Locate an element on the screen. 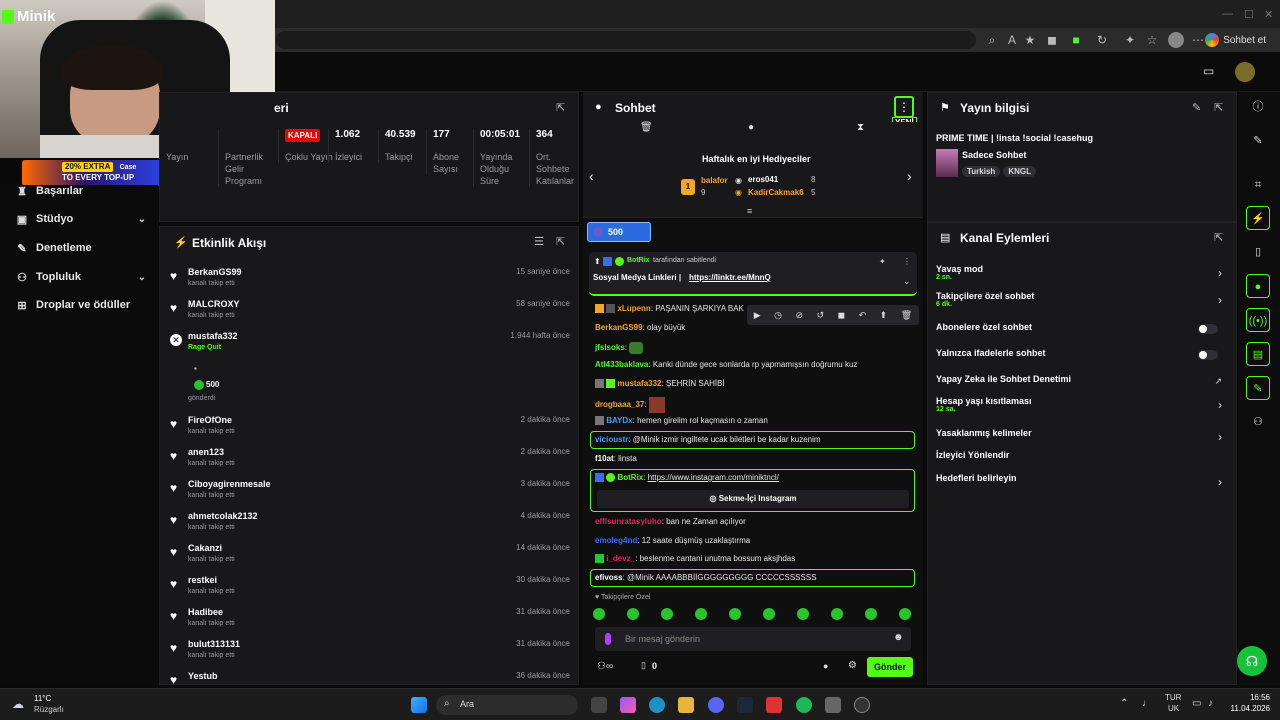  profile-avatar-icon is located at coordinates (1176, 40).